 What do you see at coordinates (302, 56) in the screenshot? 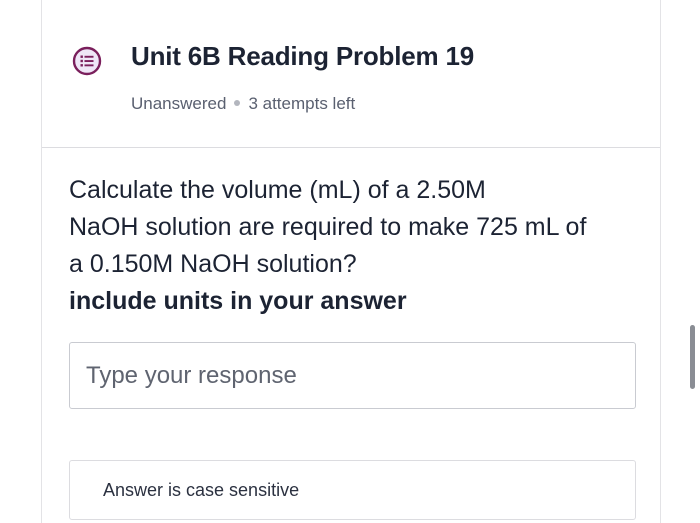
I see `question-title: Unit 6B Reading Problem 19` at bounding box center [302, 56].